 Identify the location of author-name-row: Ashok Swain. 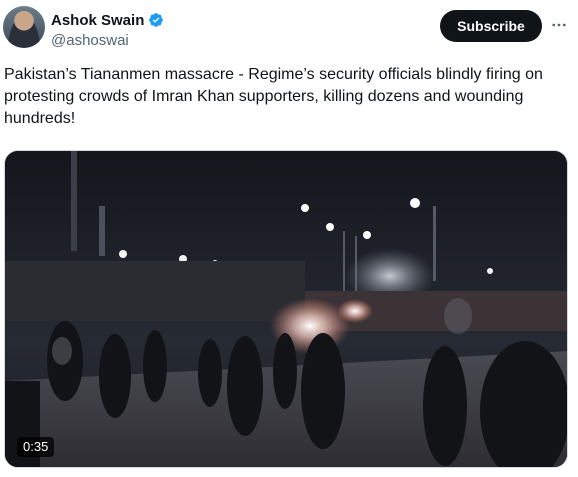
(107, 20).